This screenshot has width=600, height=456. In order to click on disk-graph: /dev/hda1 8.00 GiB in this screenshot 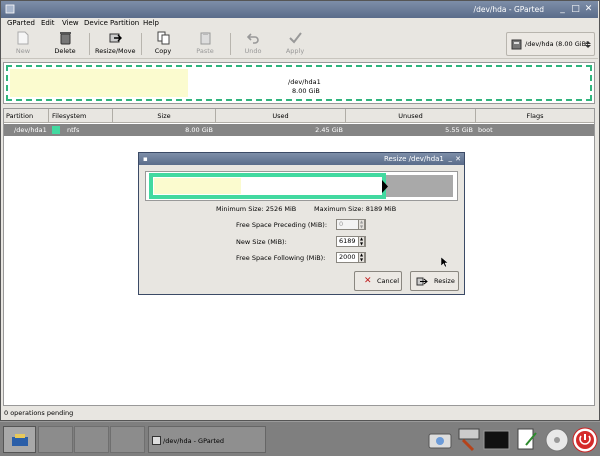, I will do `click(299, 83)`.